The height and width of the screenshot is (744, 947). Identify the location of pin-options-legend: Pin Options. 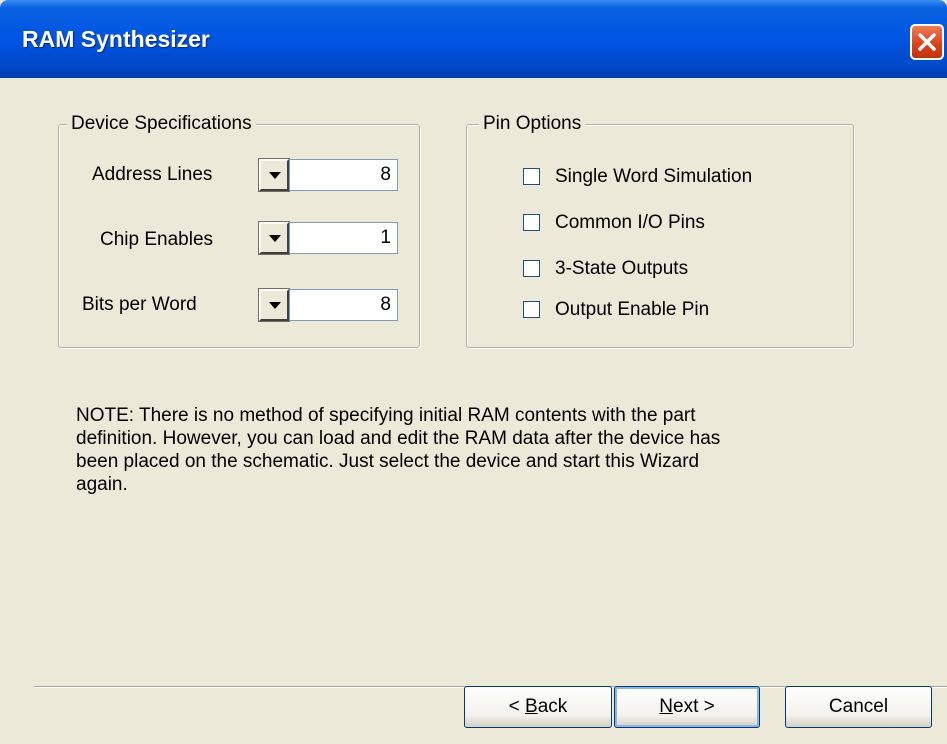
(532, 124).